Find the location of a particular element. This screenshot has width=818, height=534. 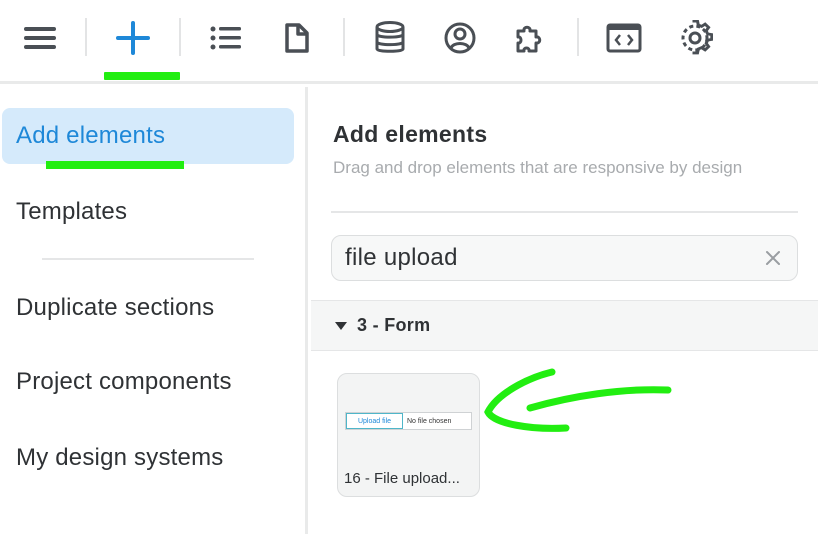

sidebar-item-label: Templates is located at coordinates (72, 211).